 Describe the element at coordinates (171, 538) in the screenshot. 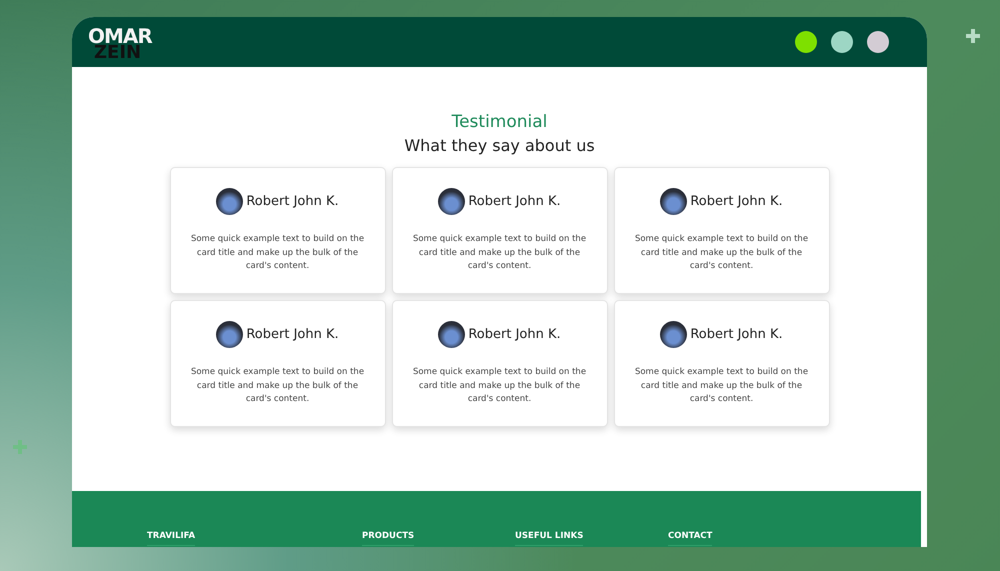

I see `footer-heading: TRAVILIFA` at that location.